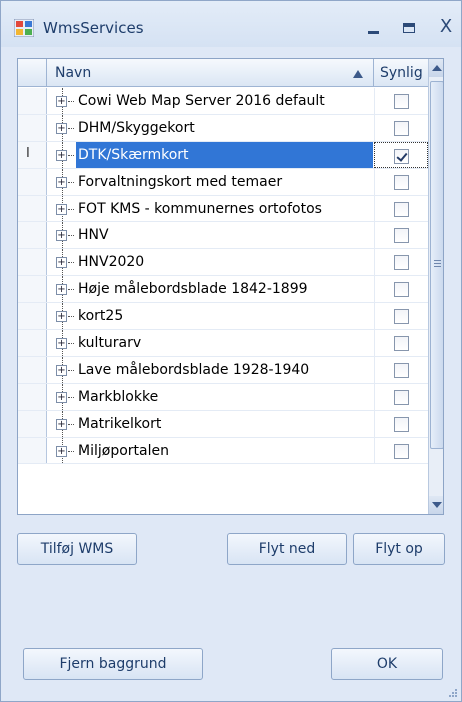 Image resolution: width=462 pixels, height=702 pixels. I want to click on table-row: I + DTK/Skærmkort, so click(223, 155).